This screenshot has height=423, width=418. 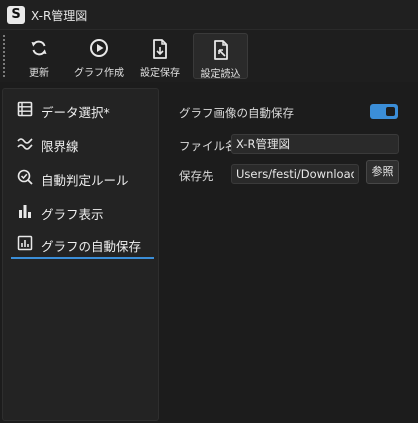 What do you see at coordinates (16, 15) in the screenshot?
I see `app-icon: S` at bounding box center [16, 15].